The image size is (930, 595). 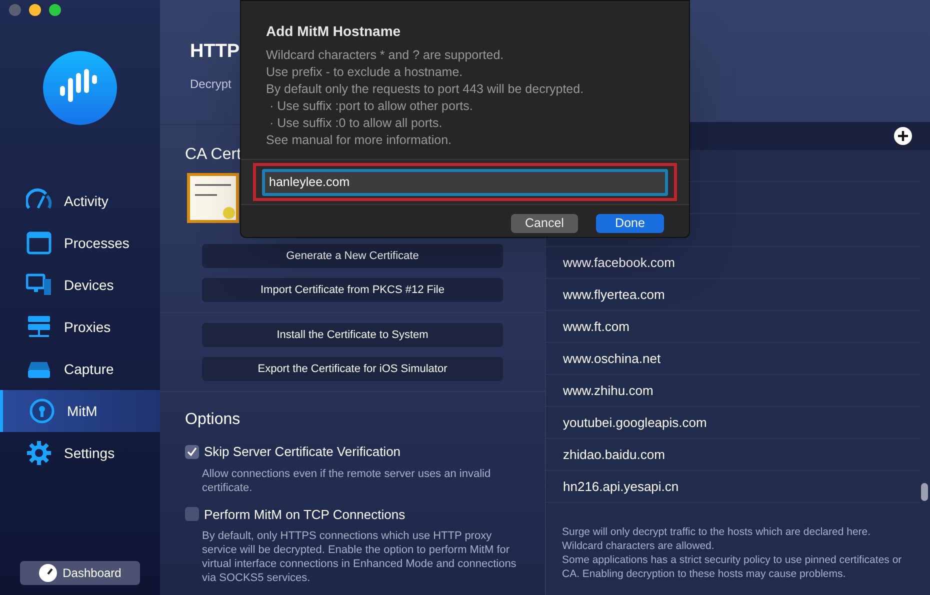 What do you see at coordinates (621, 486) in the screenshot?
I see `hostname-item: hn216.api.yesapi.cn` at bounding box center [621, 486].